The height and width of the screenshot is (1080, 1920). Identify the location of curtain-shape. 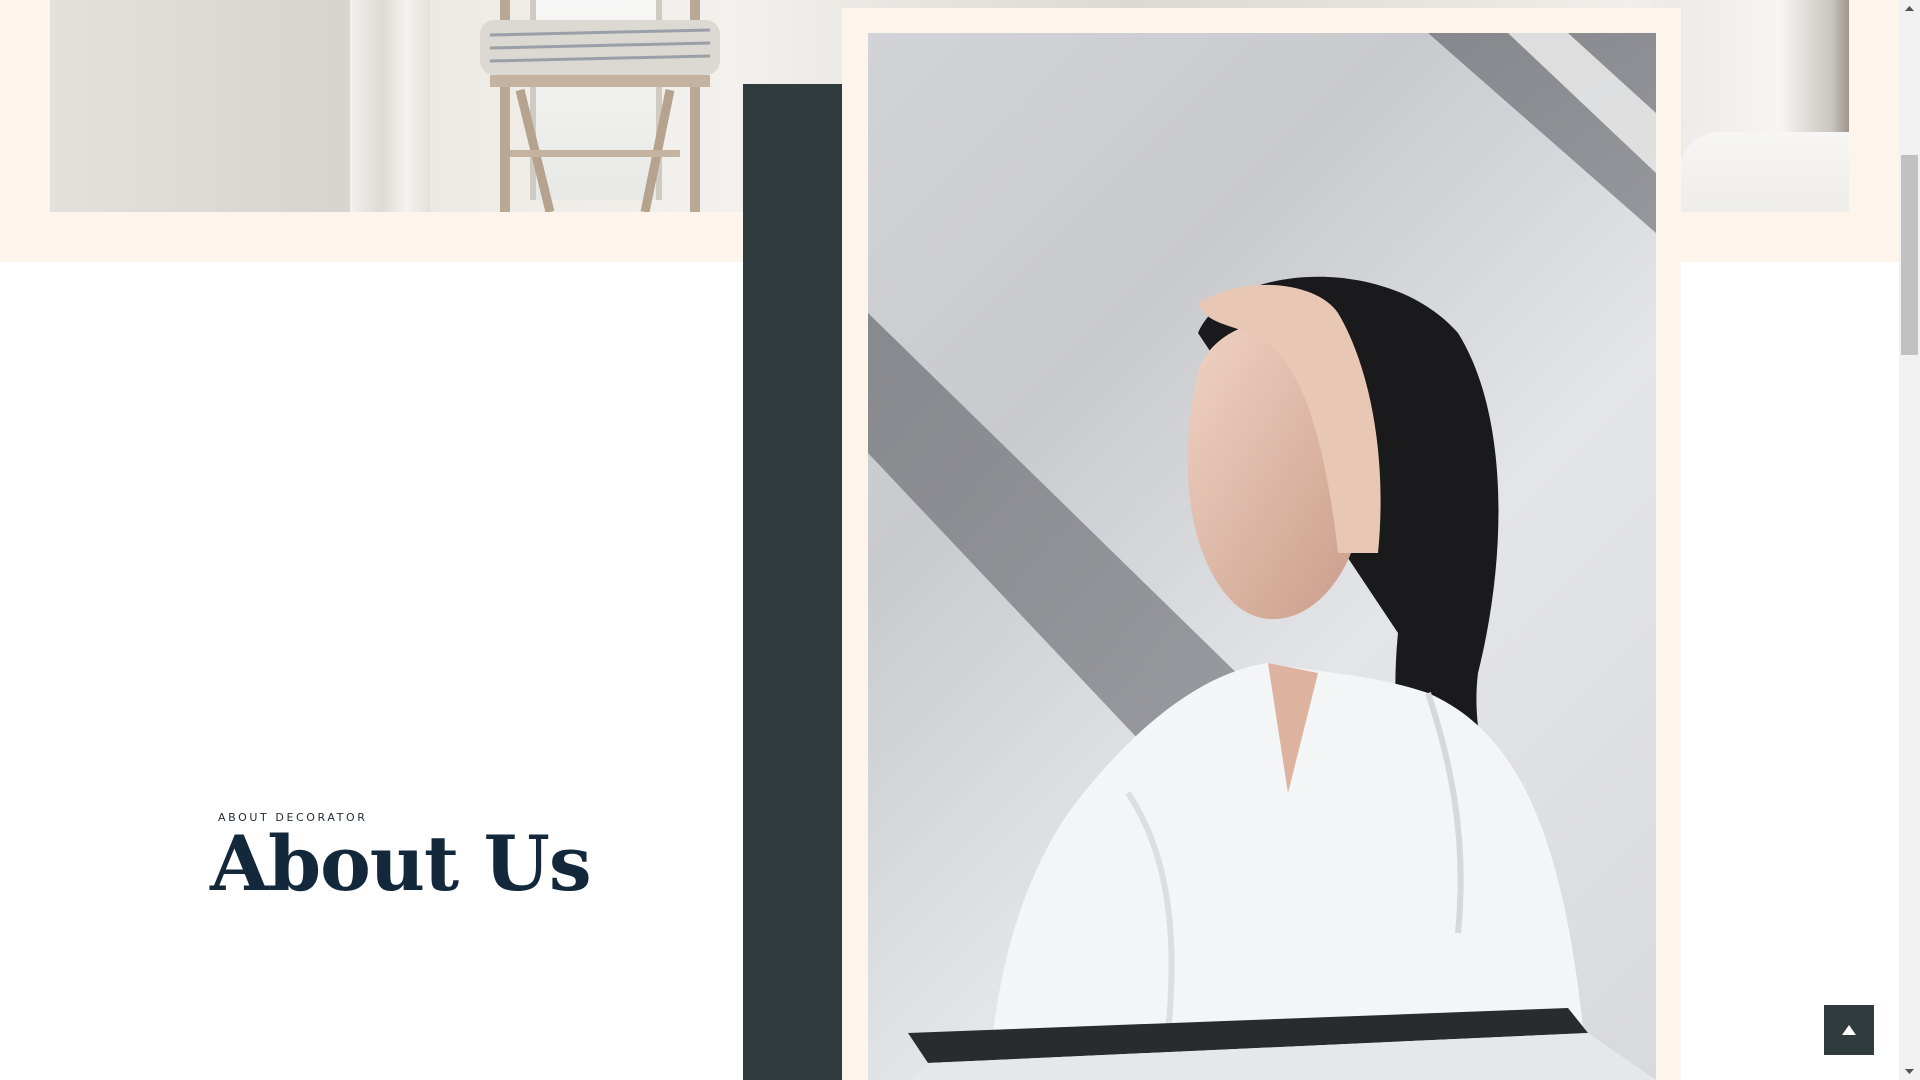
(390, 106).